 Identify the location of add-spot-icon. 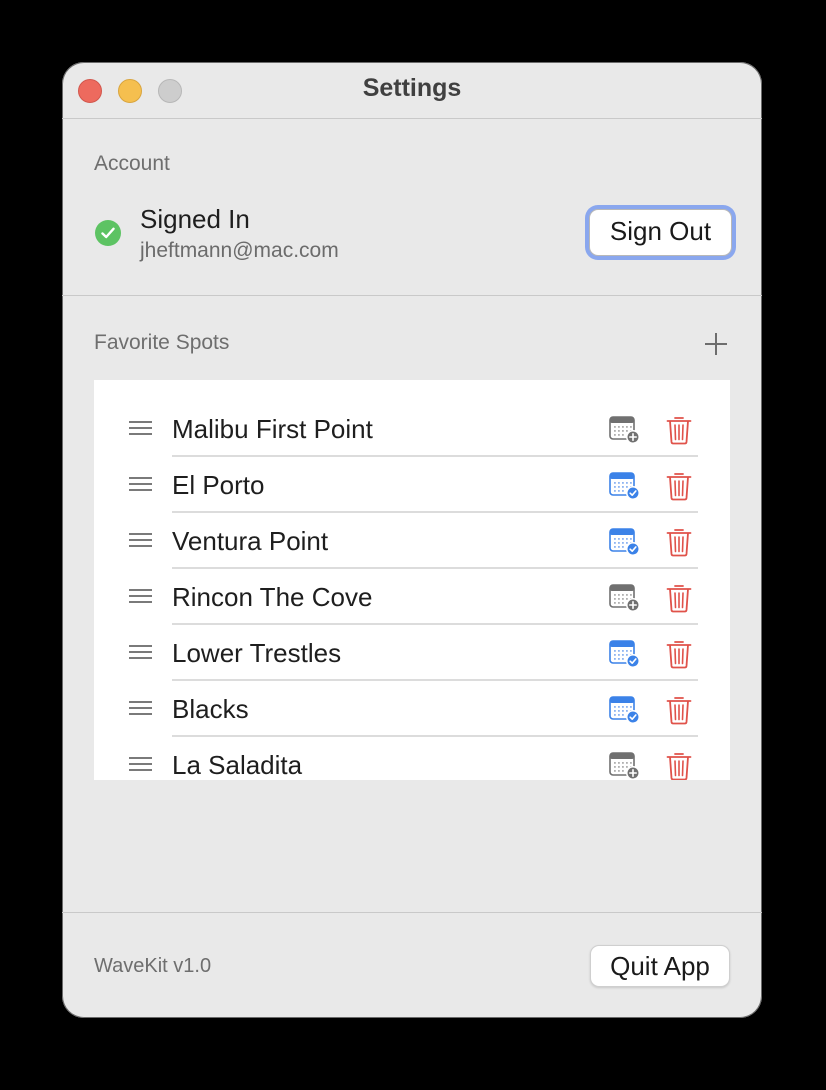
(716, 344).